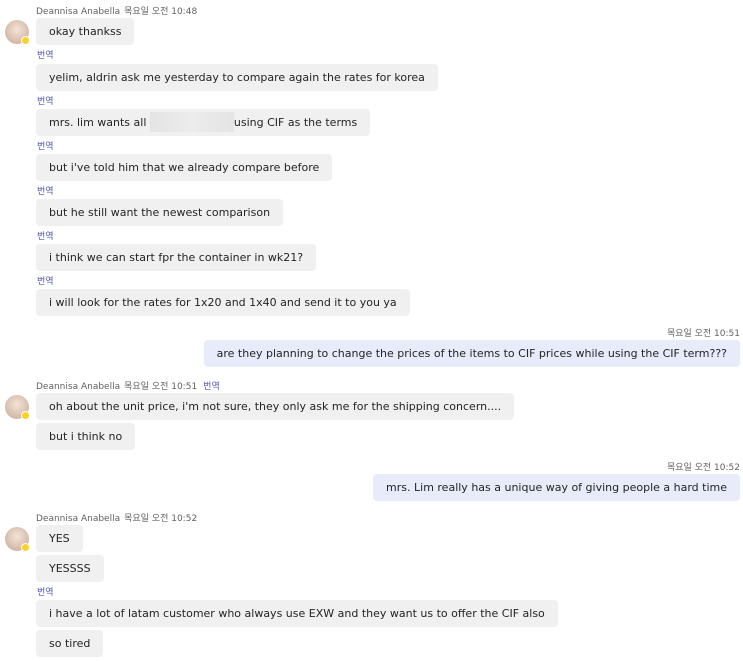  Describe the element at coordinates (98, 122) in the screenshot. I see `message-text: mrs. lim wants all` at that location.